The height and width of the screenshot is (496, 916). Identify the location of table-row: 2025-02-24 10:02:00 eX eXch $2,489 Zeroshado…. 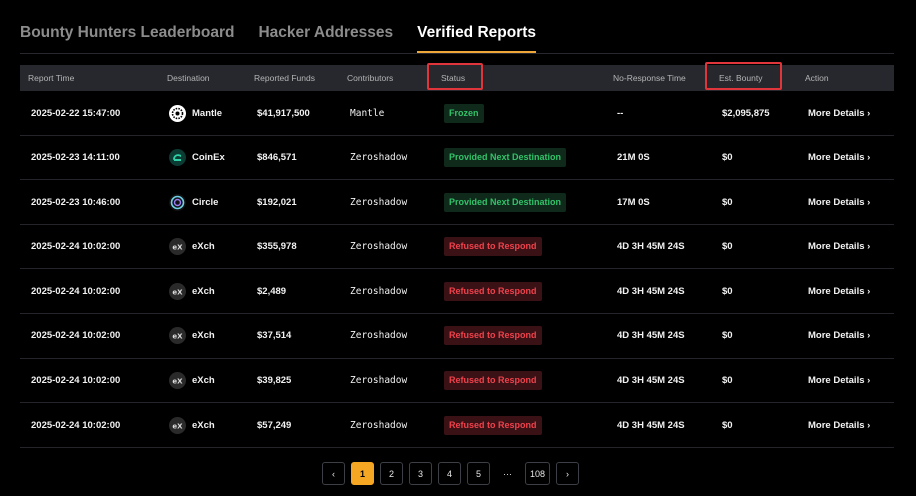
(457, 291).